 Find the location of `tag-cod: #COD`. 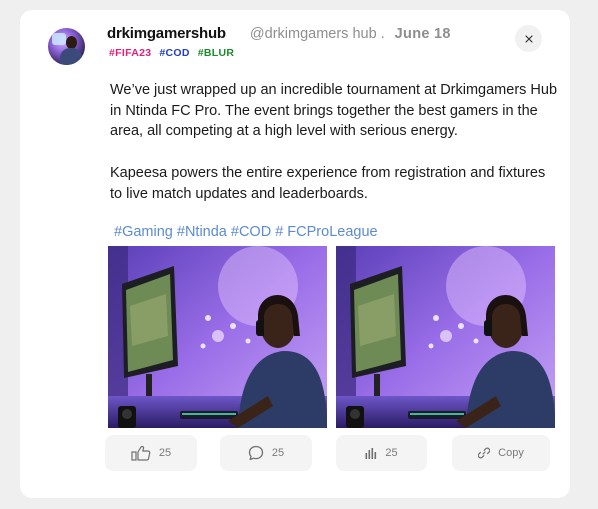

tag-cod: #COD is located at coordinates (174, 53).